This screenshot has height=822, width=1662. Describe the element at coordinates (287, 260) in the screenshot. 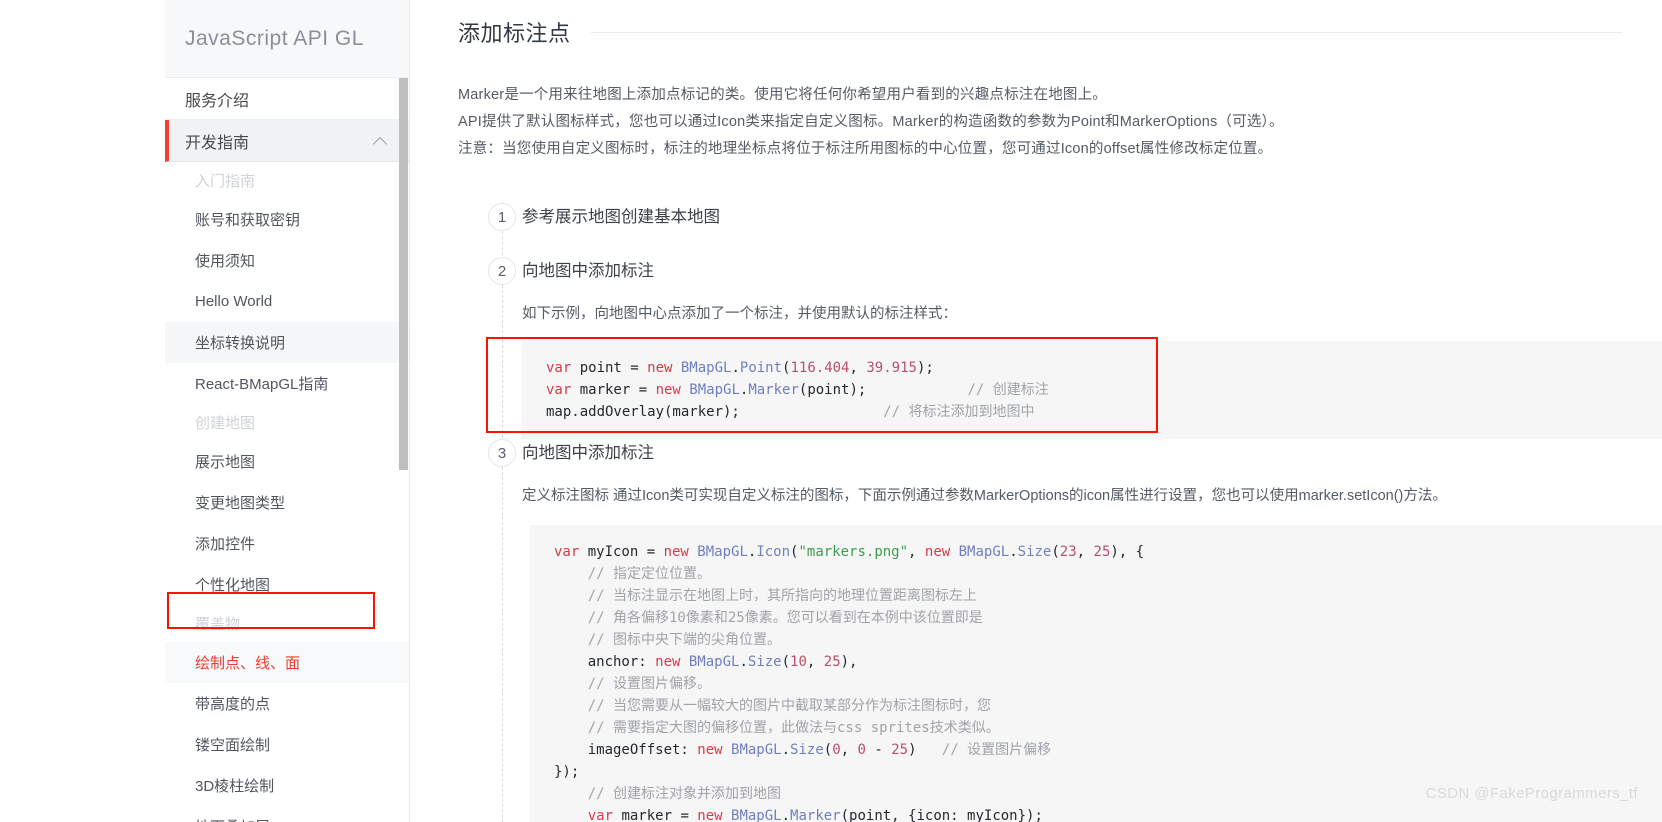

I see `sidebar-item-usage-notice: 使用须知` at that location.